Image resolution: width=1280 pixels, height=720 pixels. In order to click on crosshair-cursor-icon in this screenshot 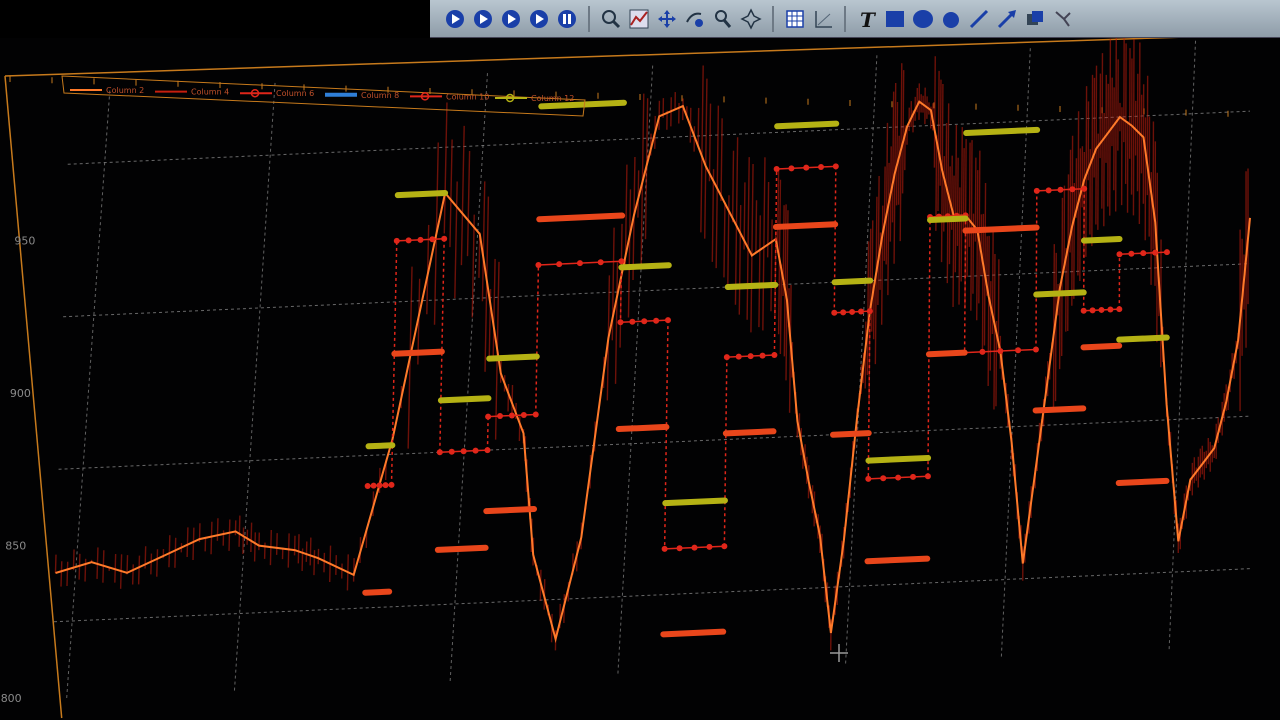, I will do `click(839, 653)`.